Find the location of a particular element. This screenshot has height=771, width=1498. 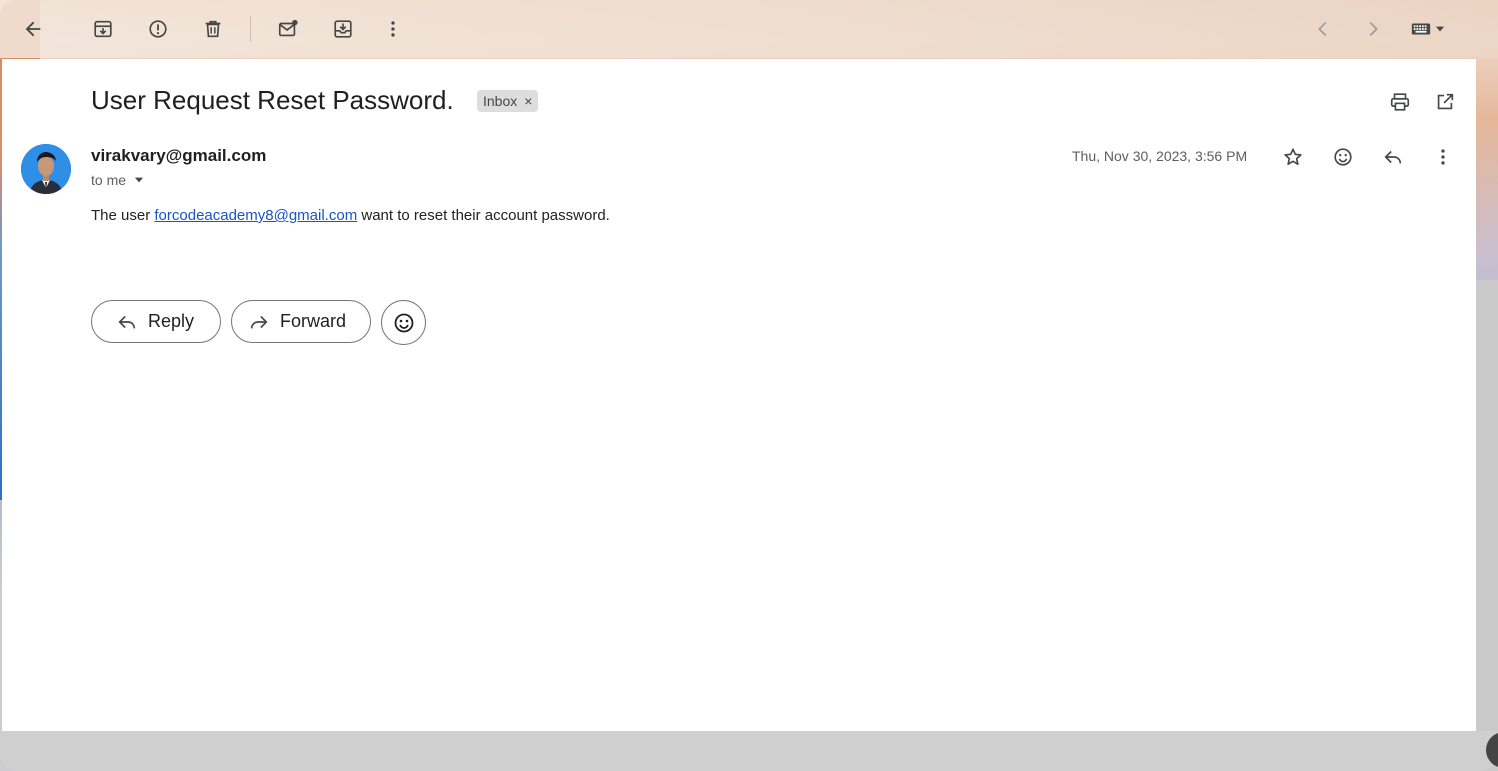

message-more-button is located at coordinates (1443, 157).